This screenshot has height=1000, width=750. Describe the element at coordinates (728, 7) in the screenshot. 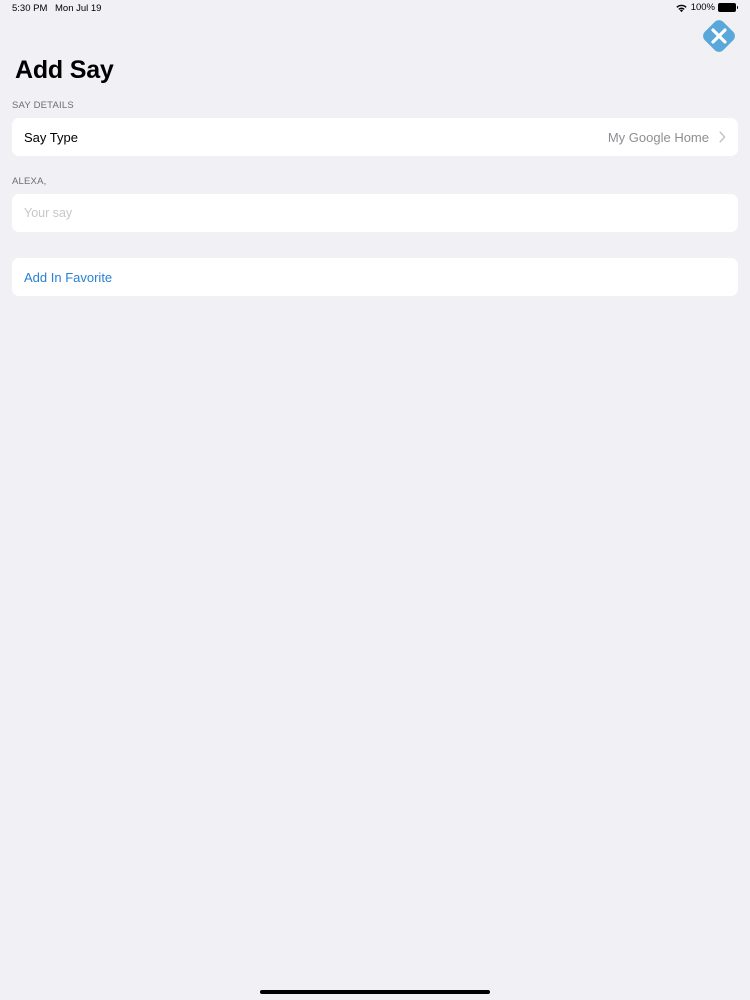

I see `battery-icon` at that location.